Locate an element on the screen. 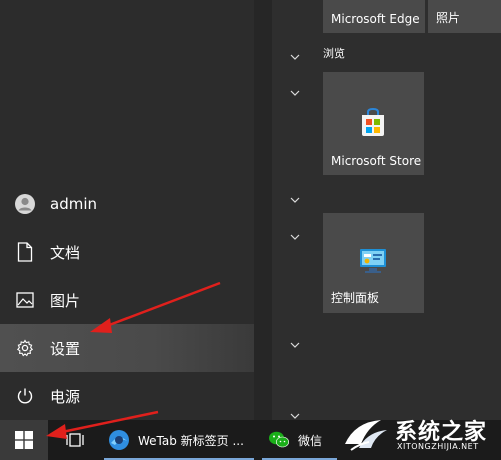  watermark-subtitle: XITONGZHIJIA.NET is located at coordinates (438, 446).